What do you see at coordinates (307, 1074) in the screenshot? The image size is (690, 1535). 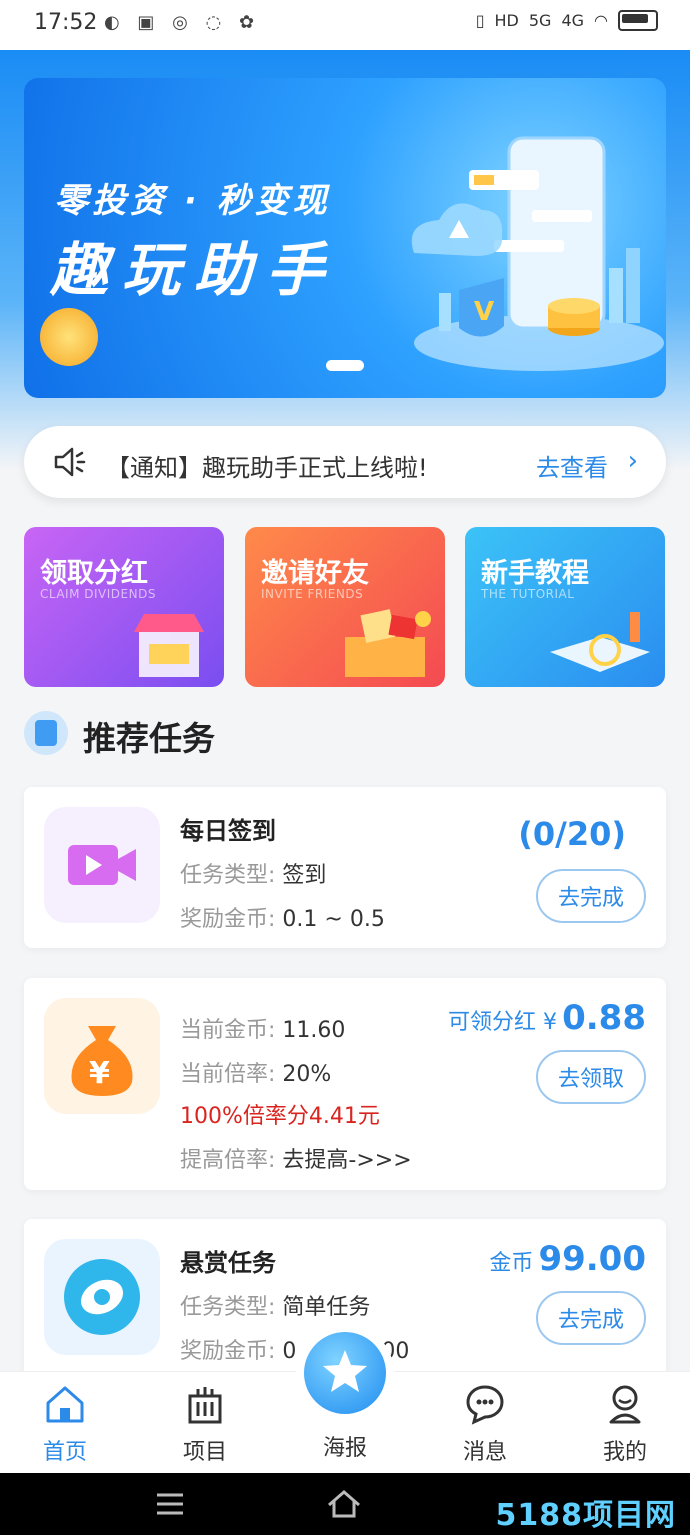 I see `rate-value: 20%` at bounding box center [307, 1074].